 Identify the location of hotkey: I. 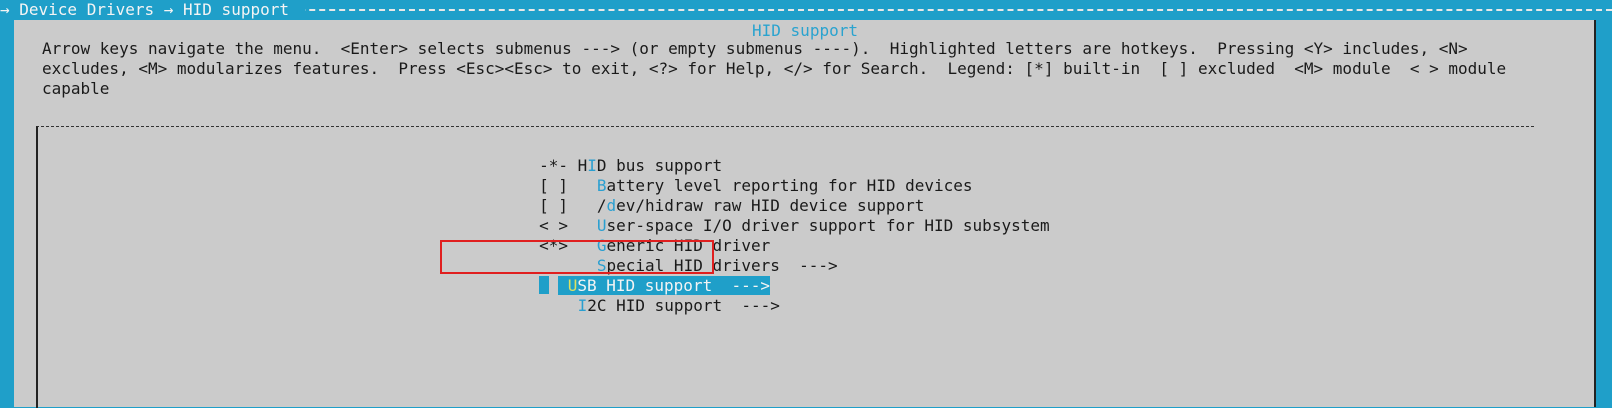
(582, 305).